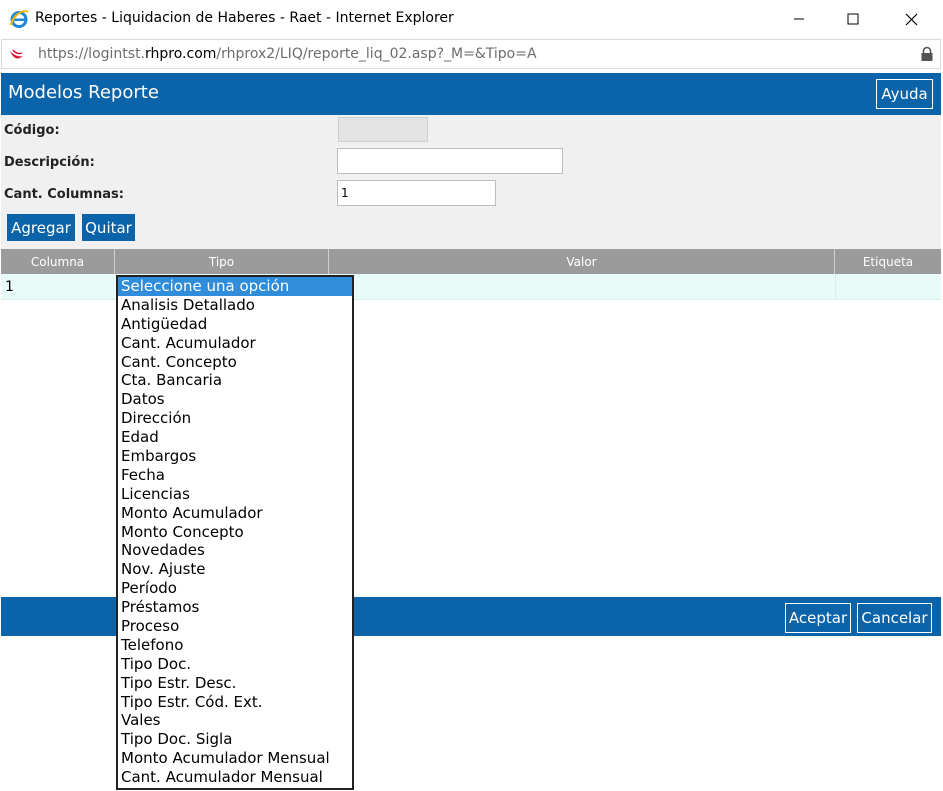 The height and width of the screenshot is (791, 943). I want to click on maximize-icon, so click(853, 19).